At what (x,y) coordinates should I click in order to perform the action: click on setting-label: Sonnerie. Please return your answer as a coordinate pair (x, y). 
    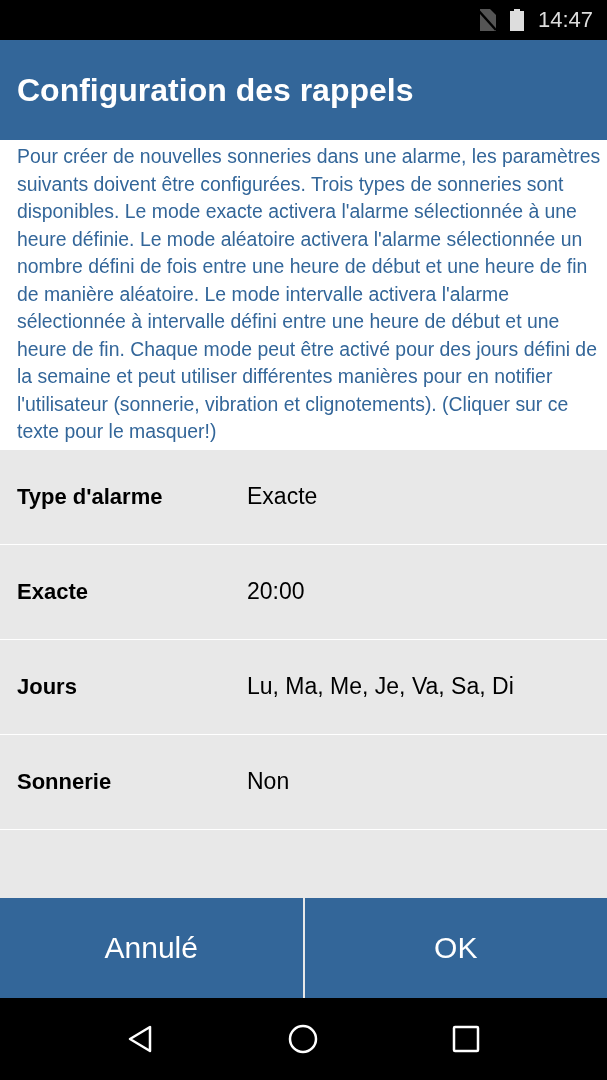
    Looking at the image, I should click on (65, 781).